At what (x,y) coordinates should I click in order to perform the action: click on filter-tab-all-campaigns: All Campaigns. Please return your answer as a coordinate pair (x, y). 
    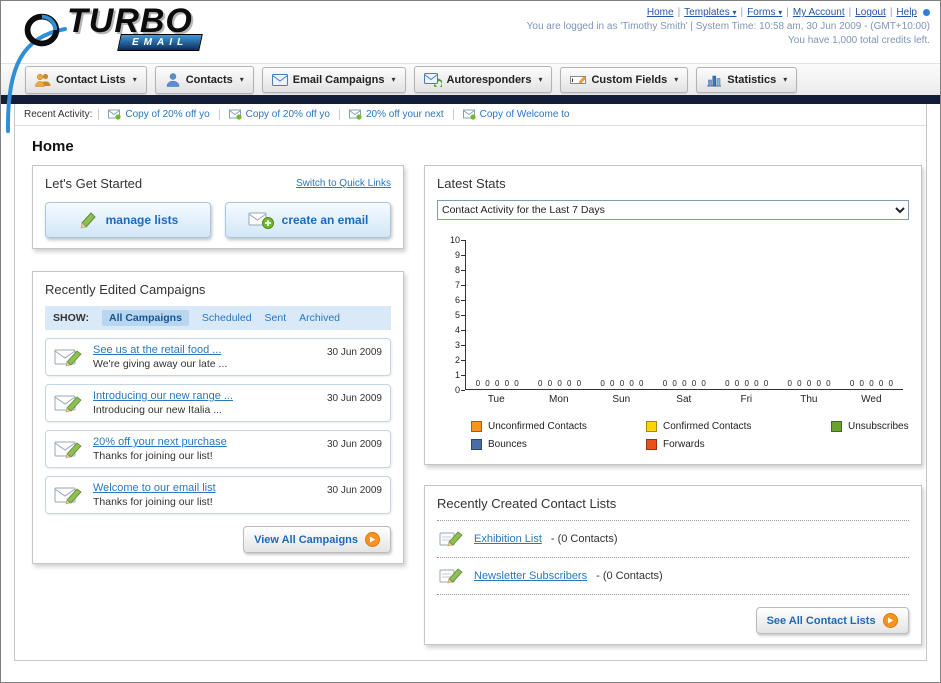
    Looking at the image, I should click on (145, 318).